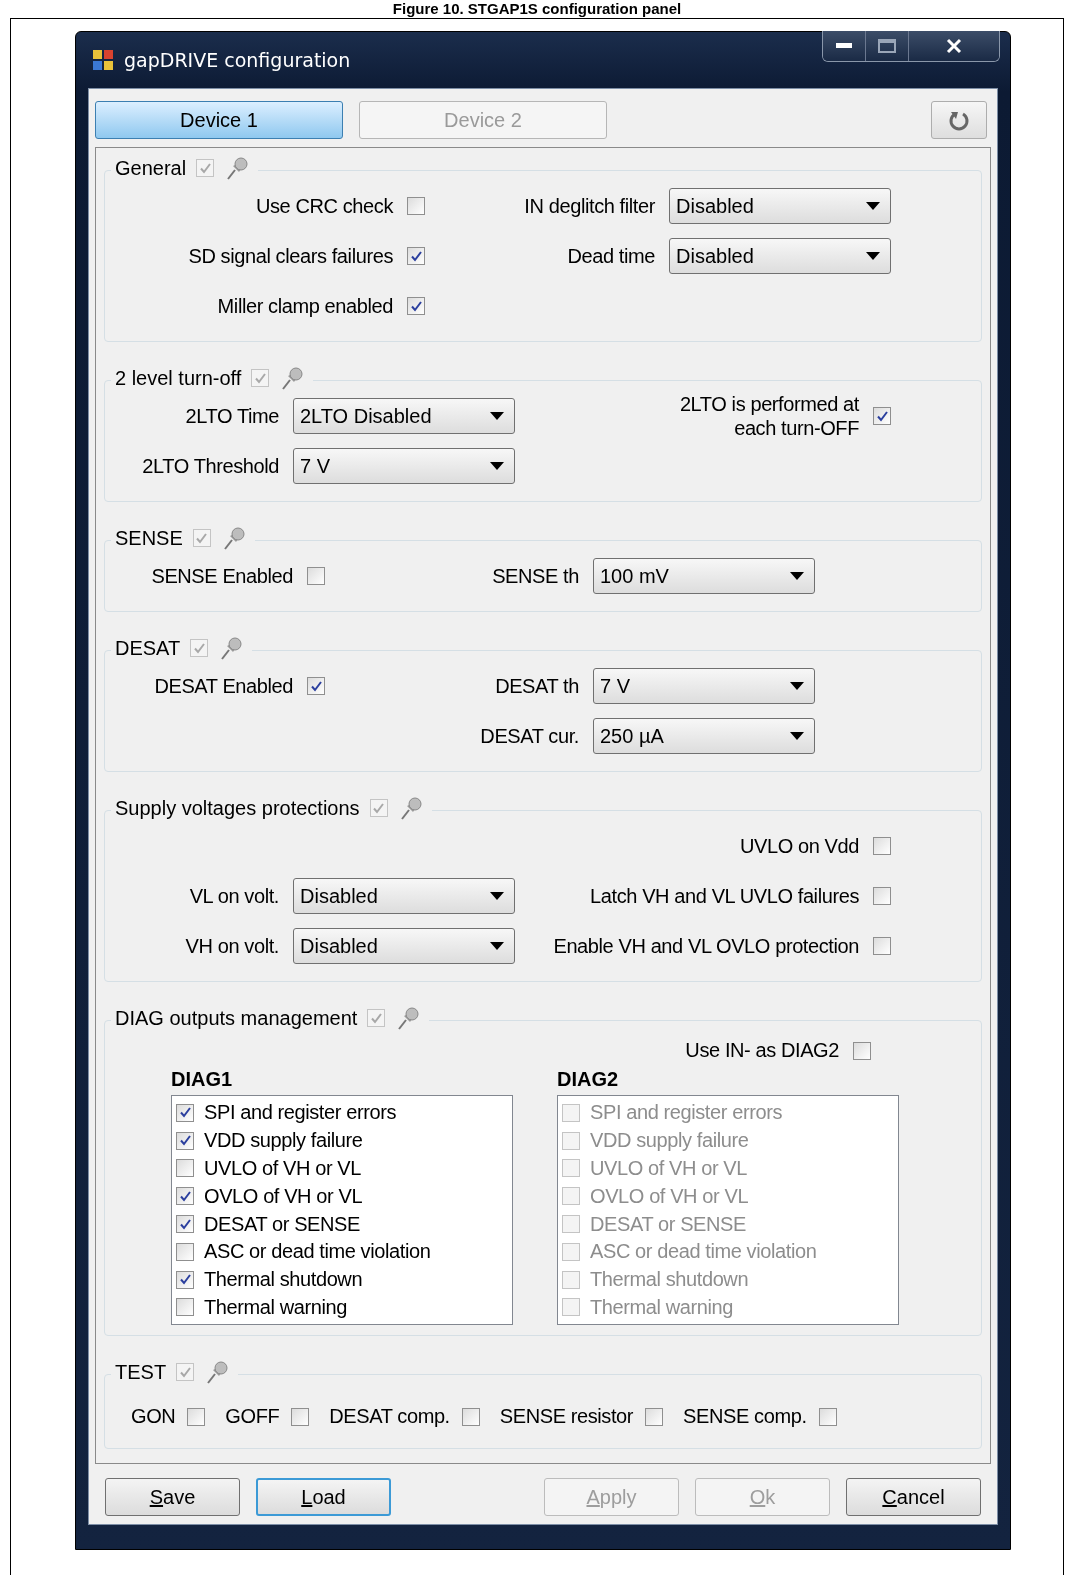 The height and width of the screenshot is (1575, 1074). Describe the element at coordinates (149, 538) in the screenshot. I see `section-title: SENSE` at that location.